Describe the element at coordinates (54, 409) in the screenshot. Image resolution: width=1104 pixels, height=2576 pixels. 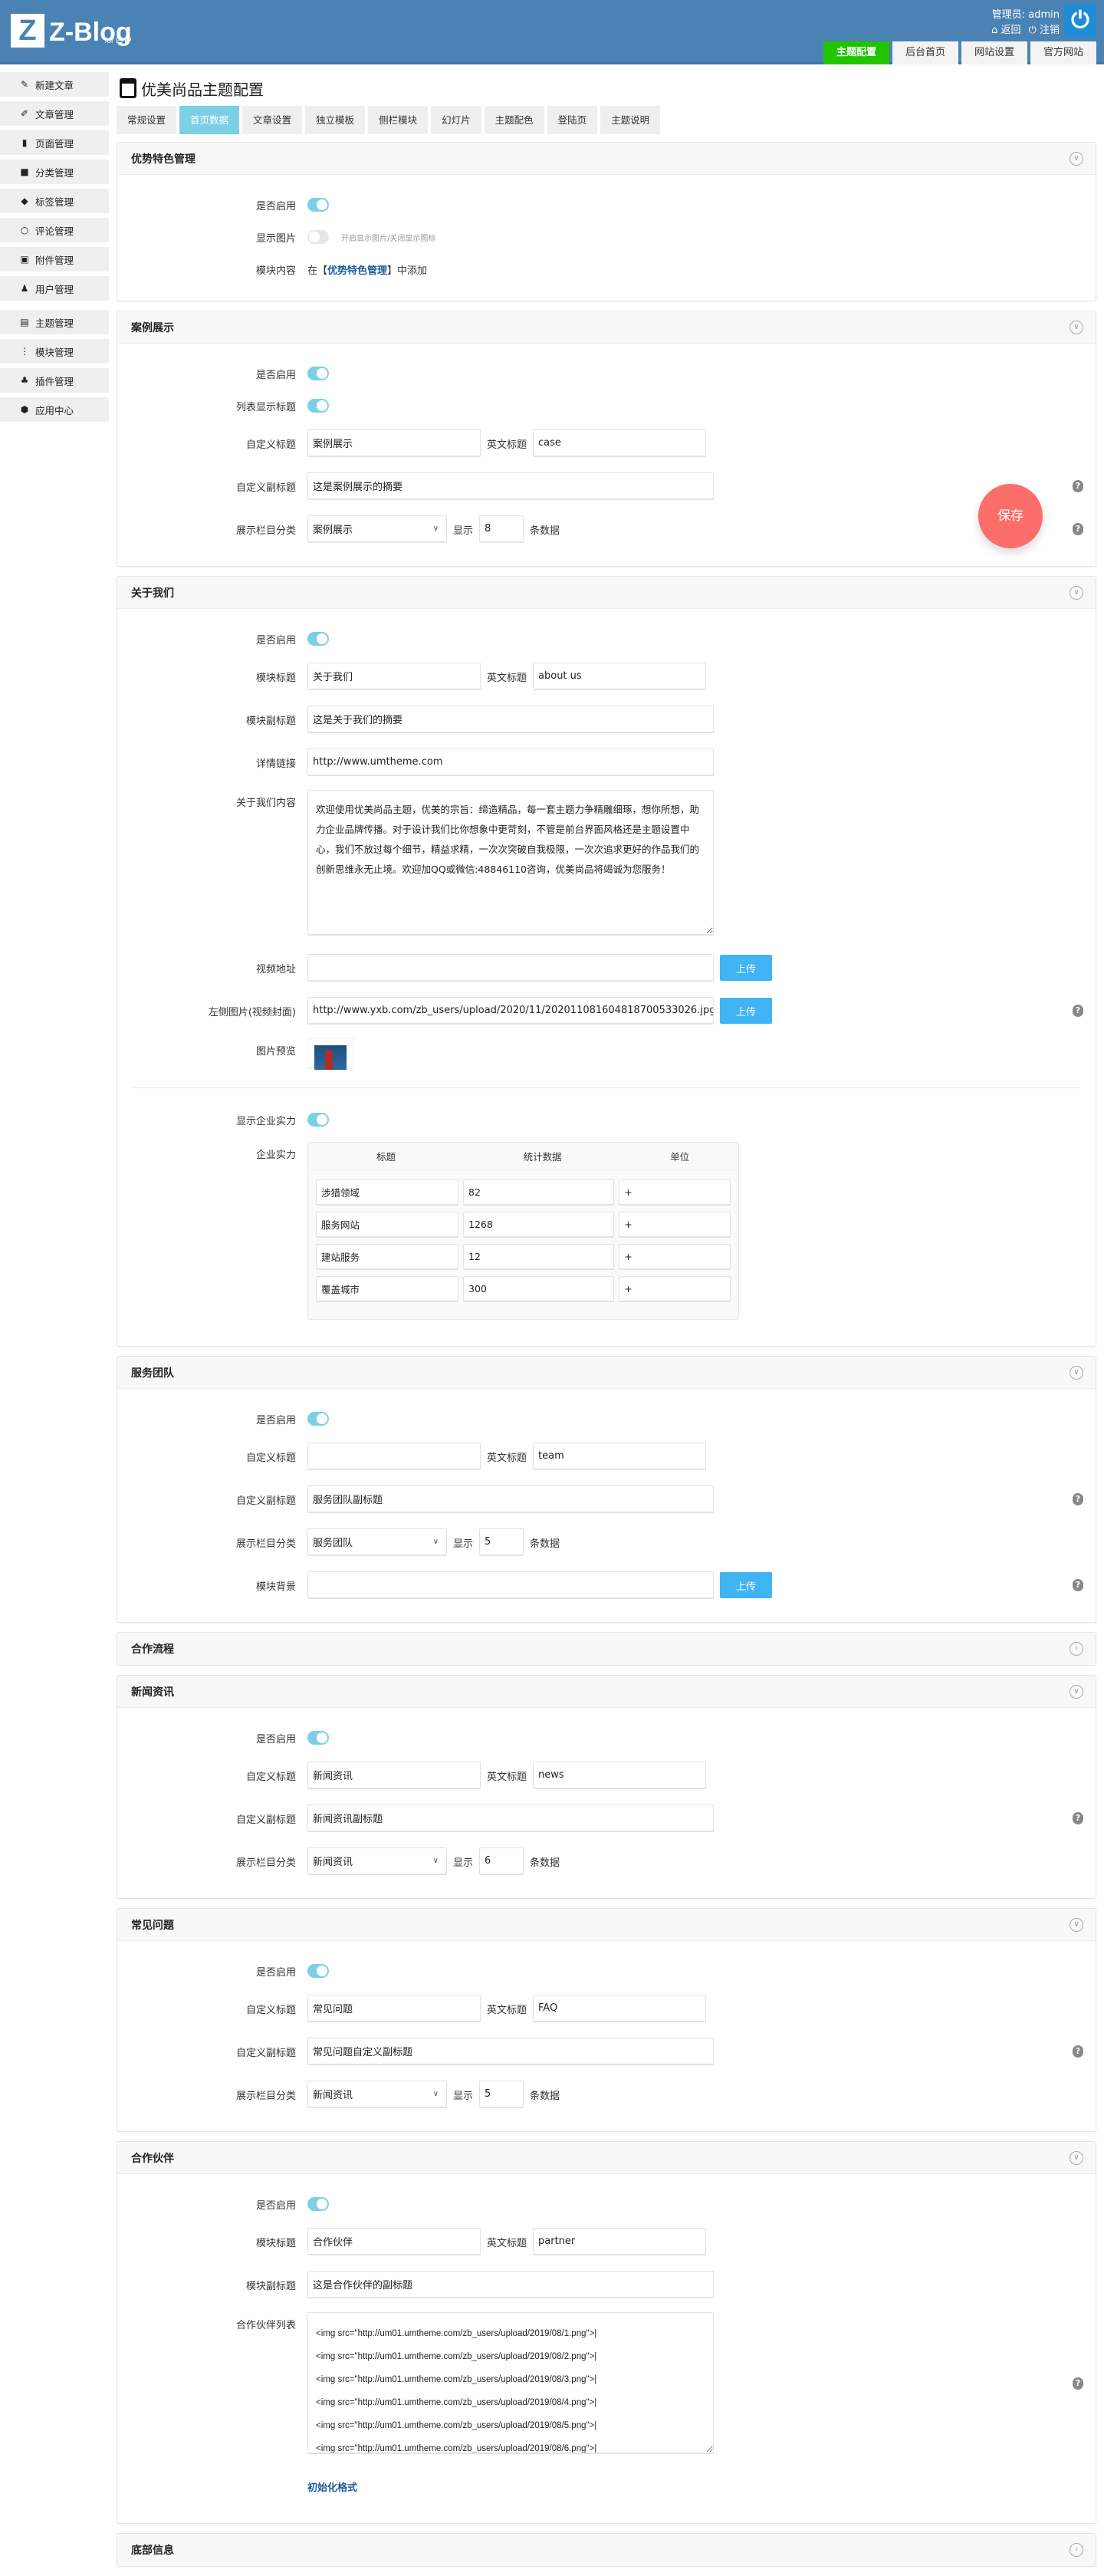
I see `sidebar-item: ⬢ 应用中心` at that location.